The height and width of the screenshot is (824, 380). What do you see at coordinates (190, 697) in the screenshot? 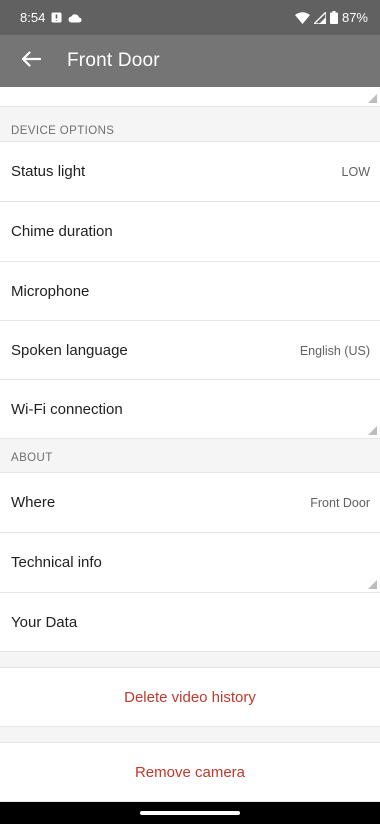
I see `delete-video-history-button: Delete video history` at bounding box center [190, 697].